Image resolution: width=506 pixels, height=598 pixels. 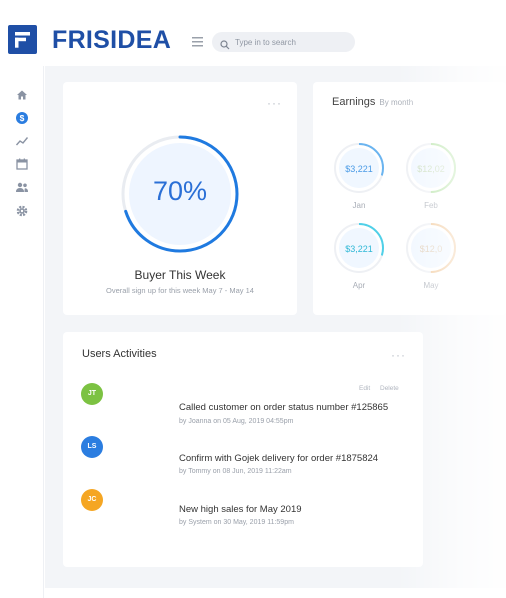 I want to click on activity-meta: by System on 30 May, 2019 11:59pm, so click(x=236, y=522).